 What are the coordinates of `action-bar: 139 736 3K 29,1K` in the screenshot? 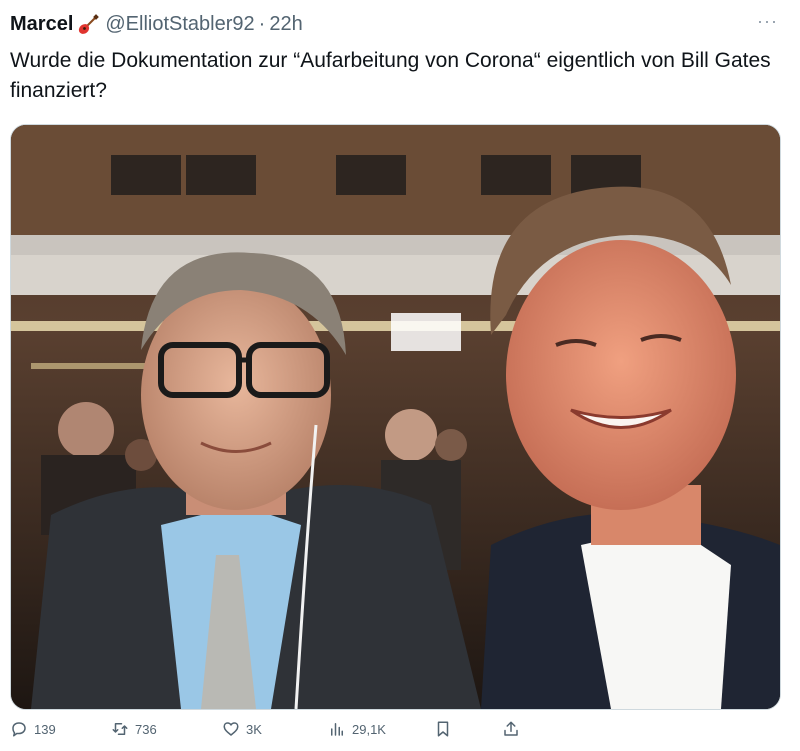 It's located at (270, 729).